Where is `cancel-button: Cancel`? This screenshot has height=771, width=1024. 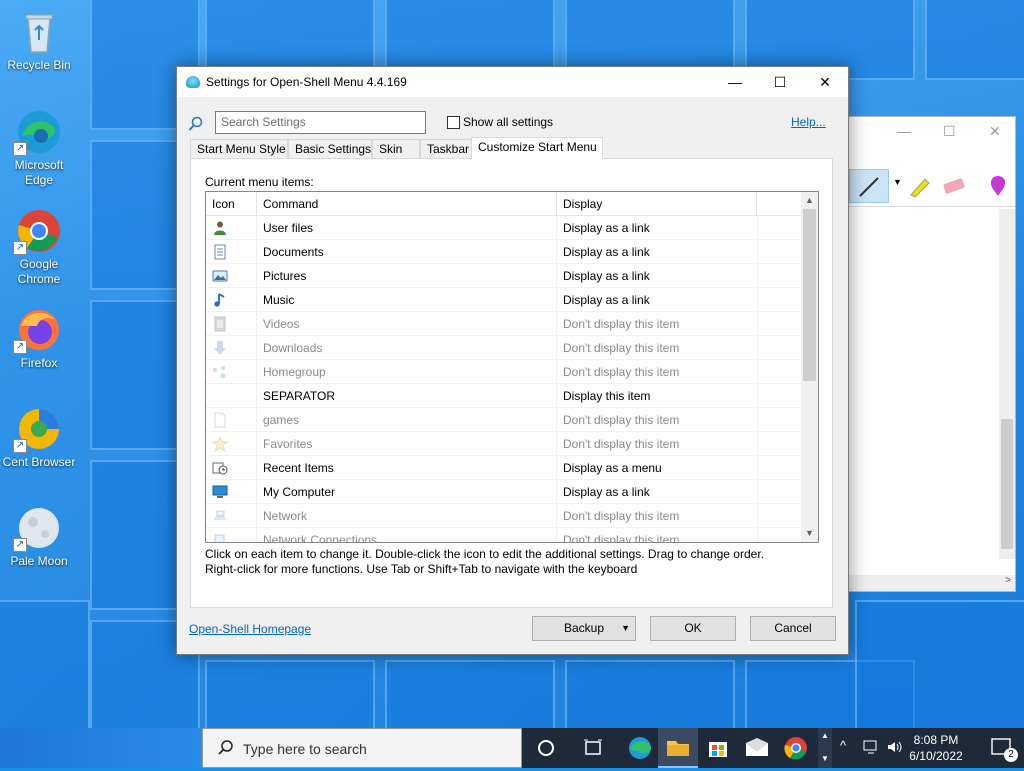
cancel-button: Cancel is located at coordinates (793, 628).